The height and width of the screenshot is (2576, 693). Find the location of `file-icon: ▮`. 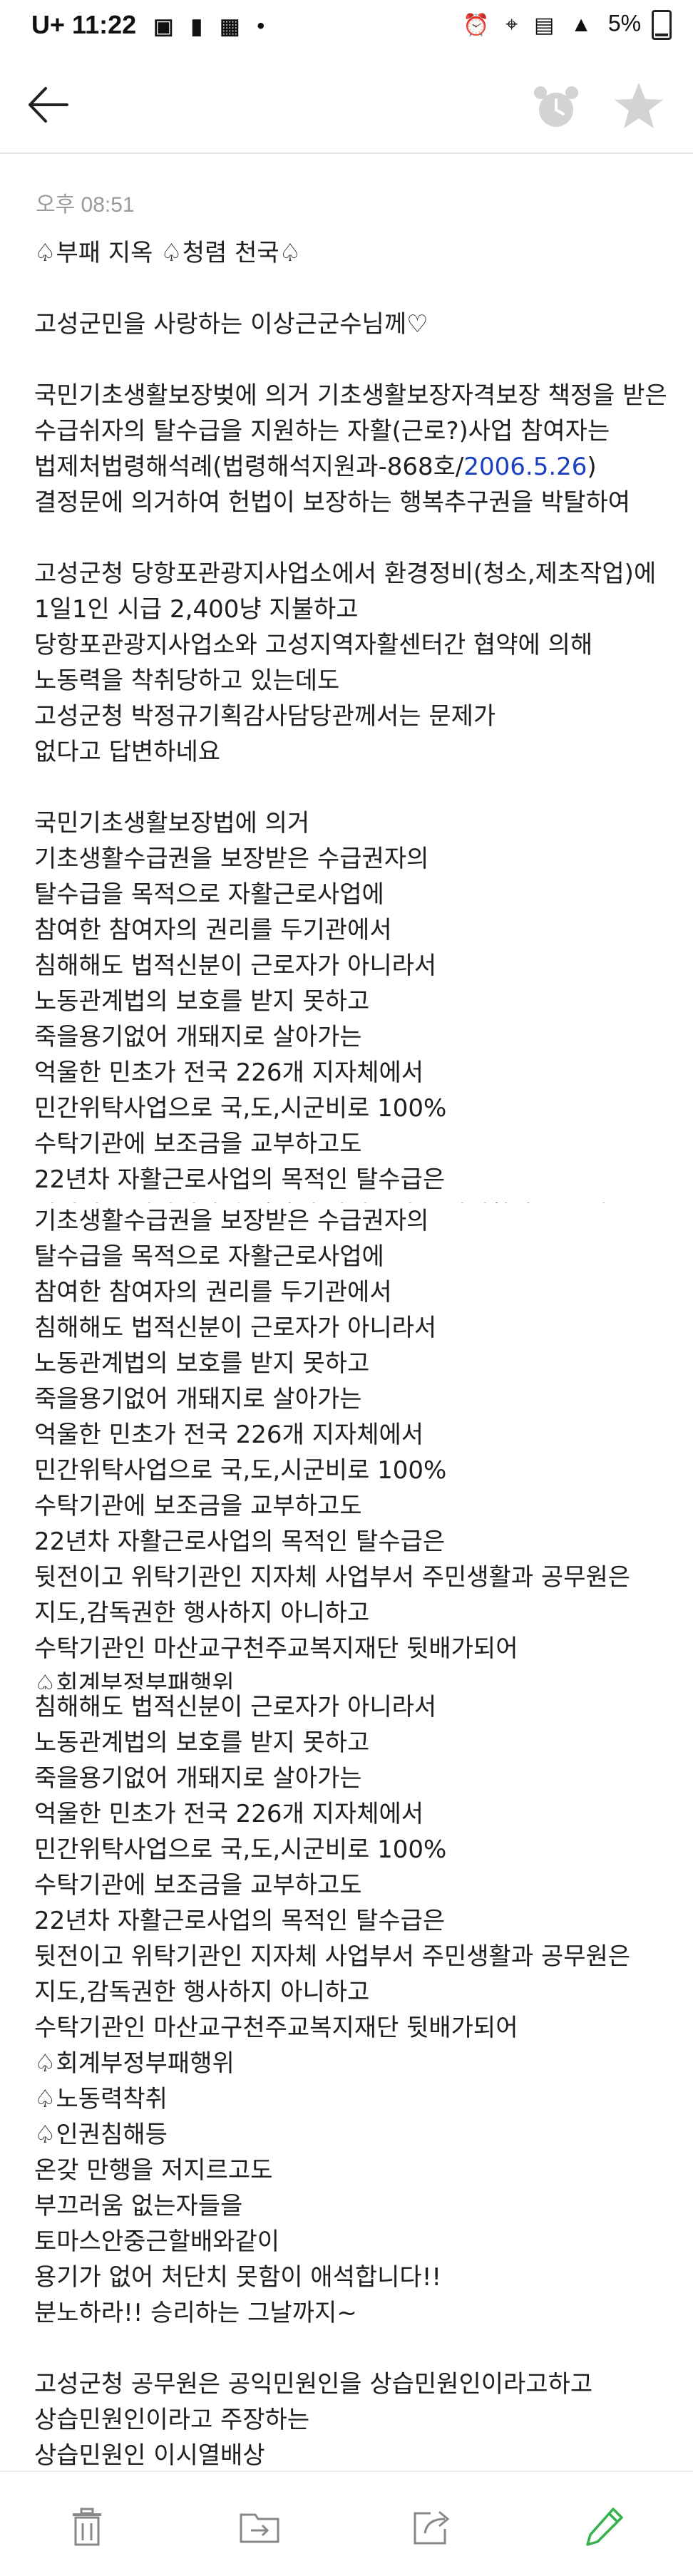

file-icon: ▮ is located at coordinates (196, 26).